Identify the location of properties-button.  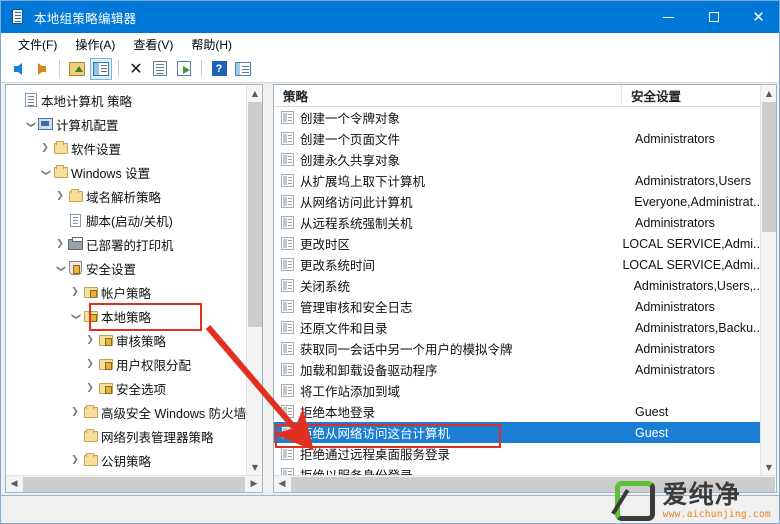
(160, 69).